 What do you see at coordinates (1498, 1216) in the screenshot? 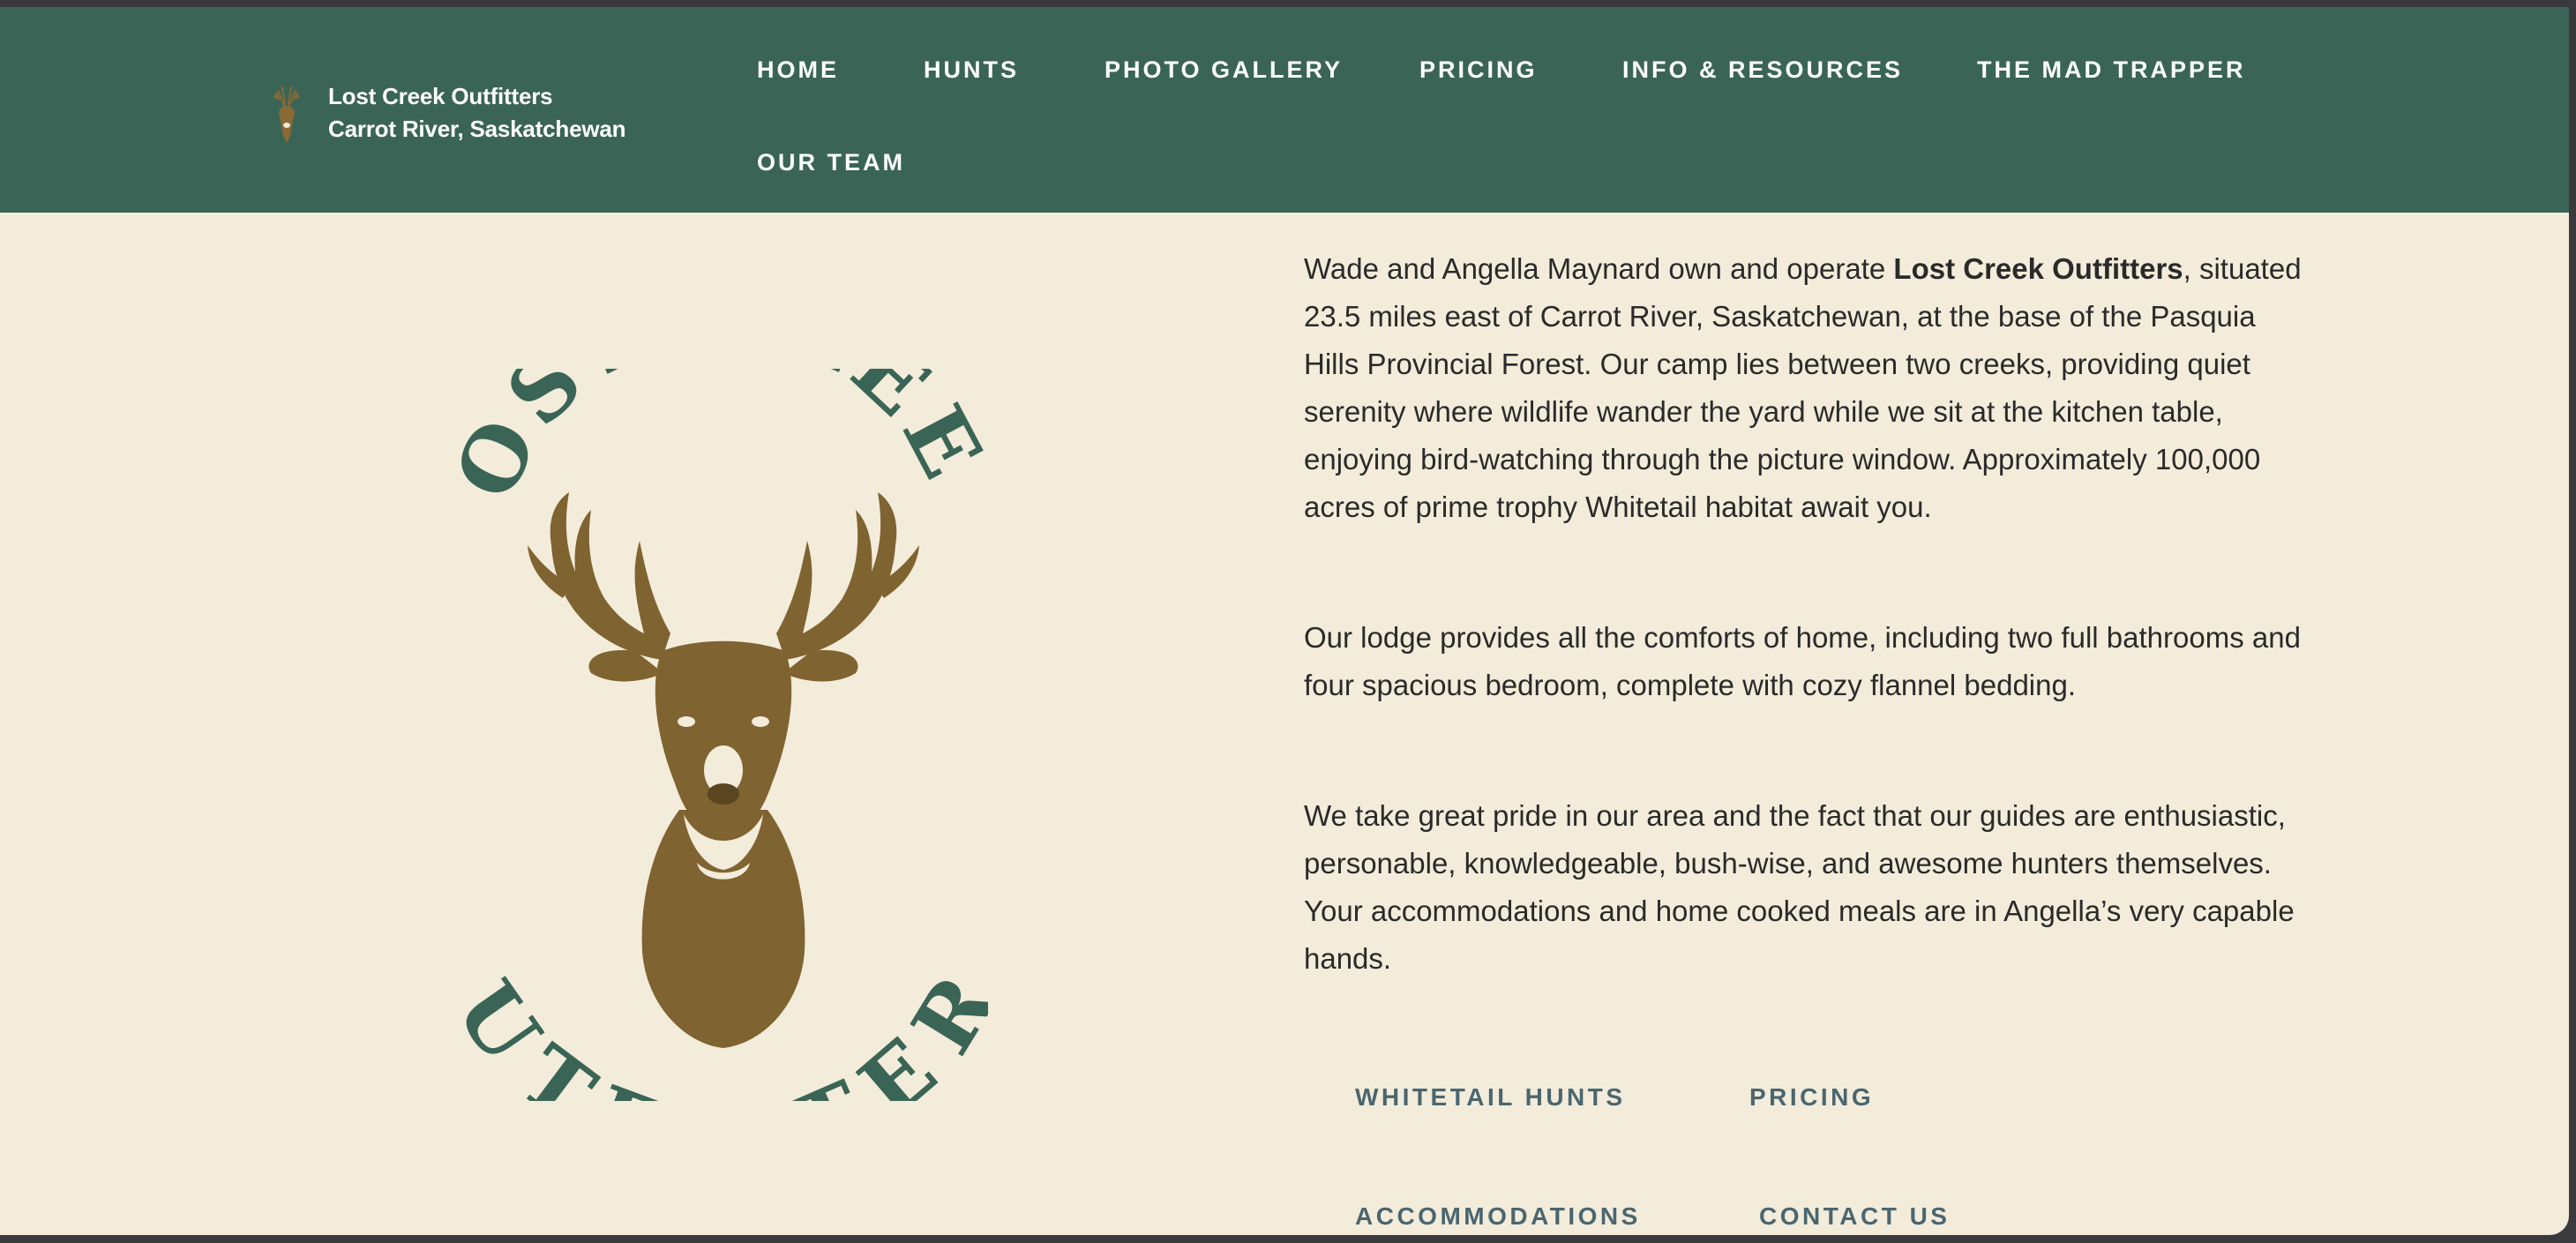
I see `cta-accommodations-link: ACCOMMODATIONS` at bounding box center [1498, 1216].